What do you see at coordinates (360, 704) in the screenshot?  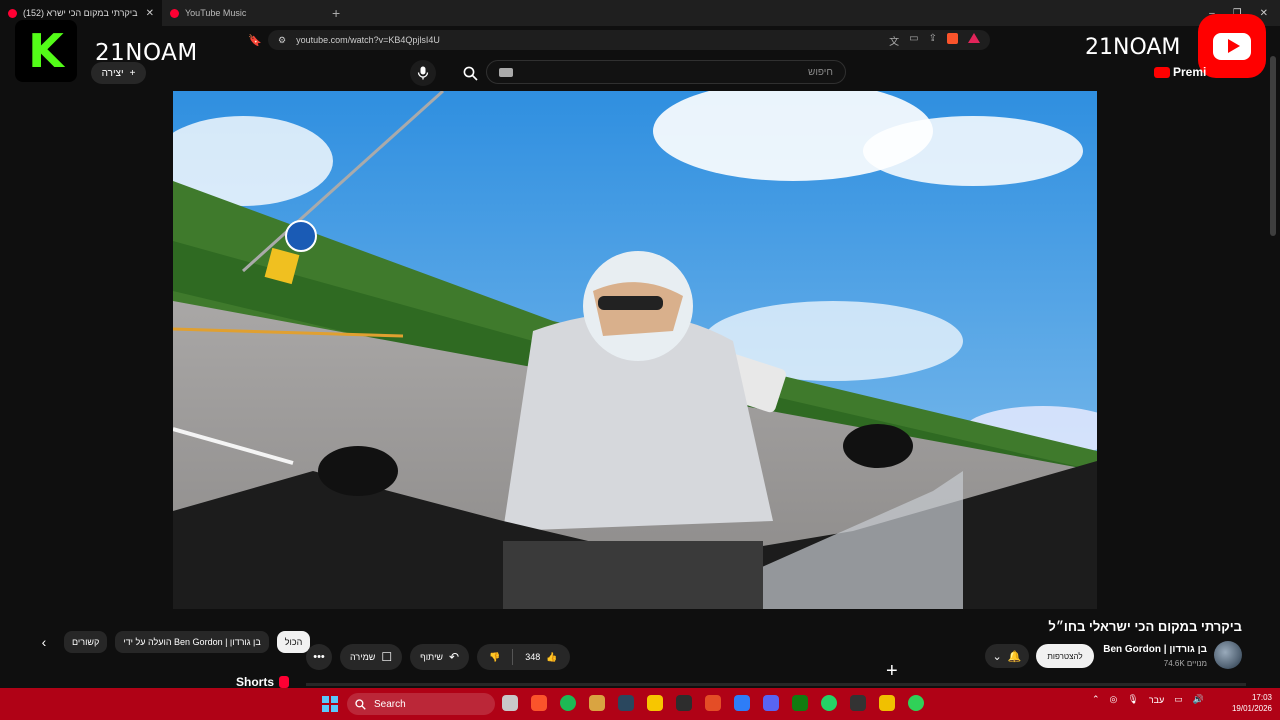 I see `taskbar-search-icon` at bounding box center [360, 704].